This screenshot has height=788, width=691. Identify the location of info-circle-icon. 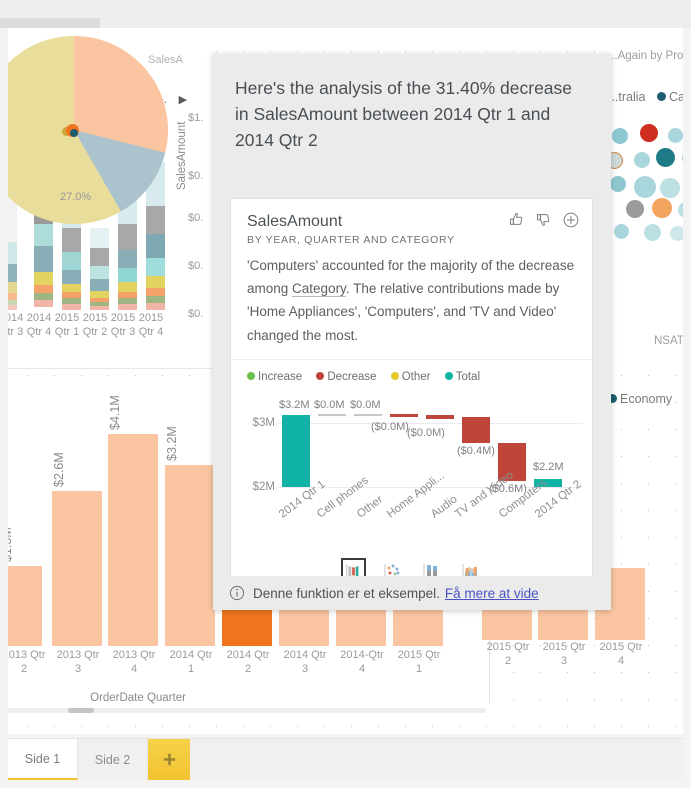
(237, 593).